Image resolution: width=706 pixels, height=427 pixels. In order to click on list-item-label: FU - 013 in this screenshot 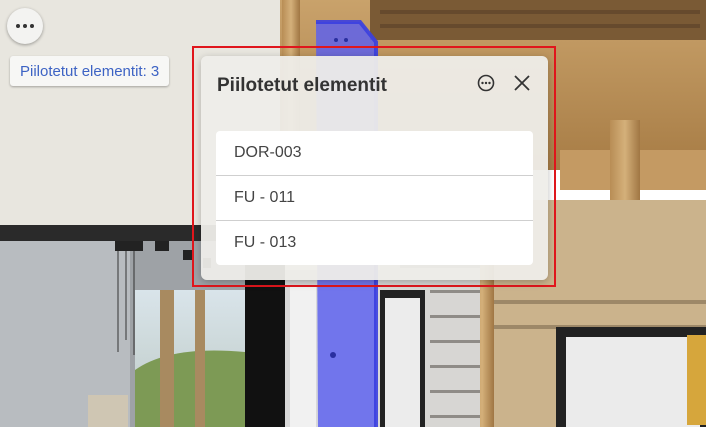, I will do `click(265, 242)`.